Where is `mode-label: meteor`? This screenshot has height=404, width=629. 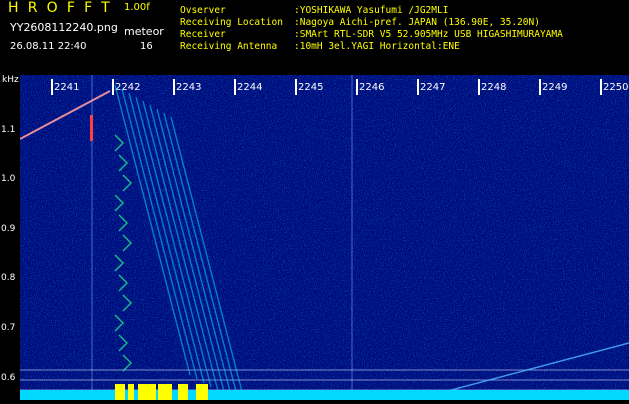 mode-label: meteor is located at coordinates (144, 31).